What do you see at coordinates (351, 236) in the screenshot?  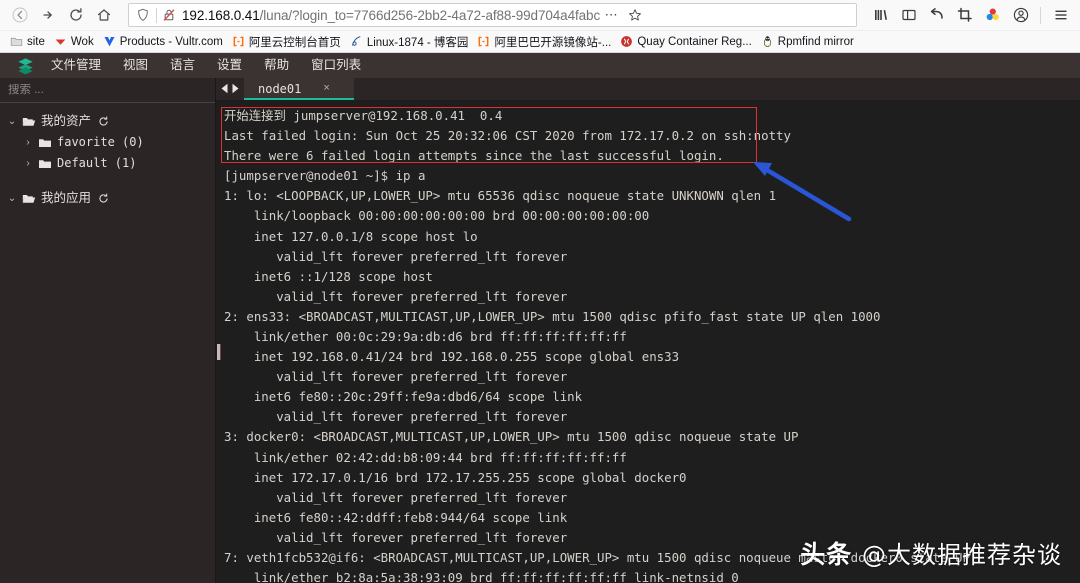 I see `terminal-line: inet 127.0.0.1/8 scope host lo` at bounding box center [351, 236].